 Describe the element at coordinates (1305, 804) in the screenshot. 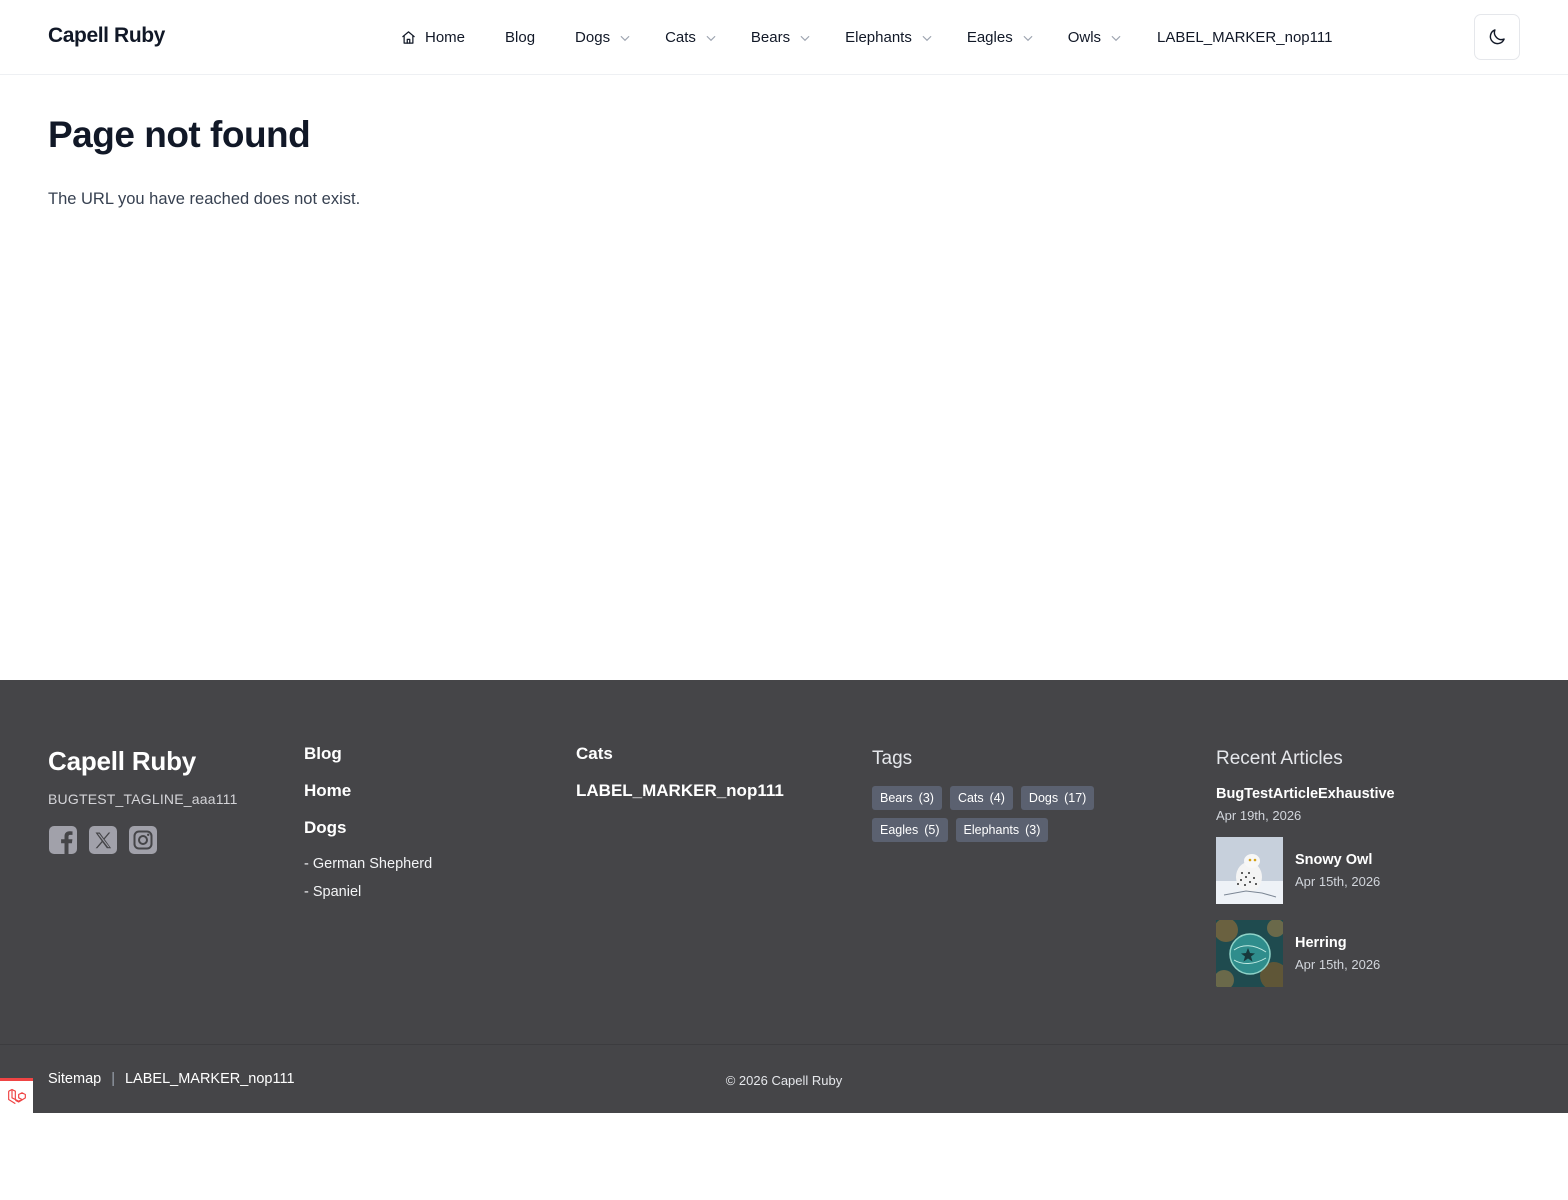

I see `article-item: BugTestArticleExhaustive Apr 19th, 2026` at that location.